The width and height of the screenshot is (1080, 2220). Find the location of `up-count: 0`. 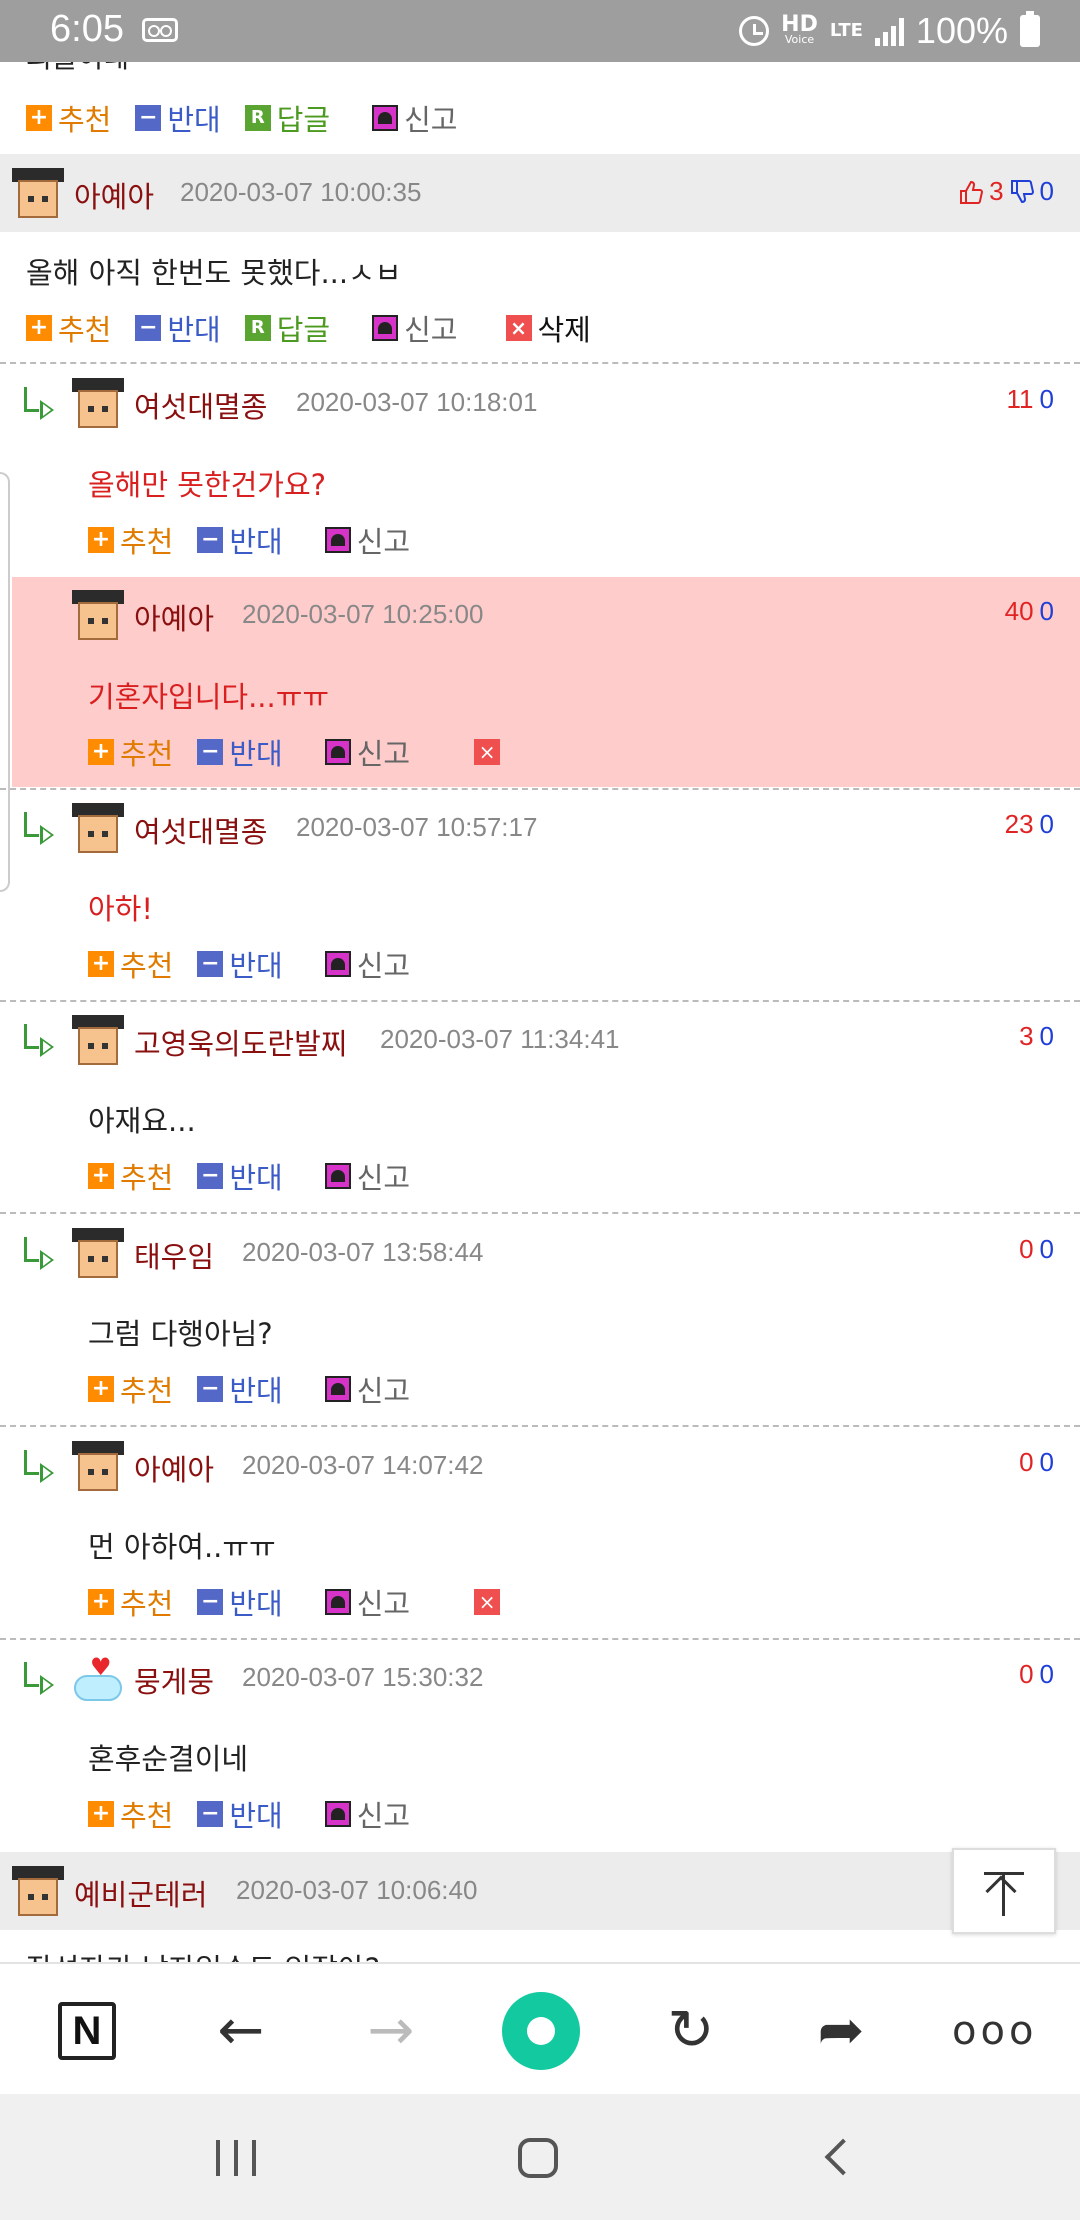

up-count: 0 is located at coordinates (1026, 1249).